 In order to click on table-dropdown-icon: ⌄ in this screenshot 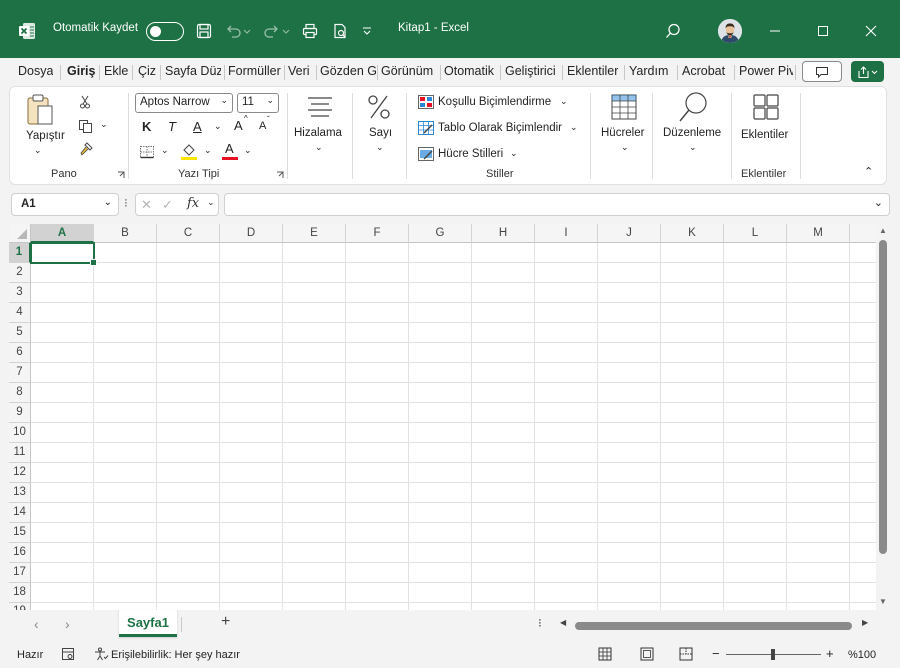, I will do `click(574, 127)`.